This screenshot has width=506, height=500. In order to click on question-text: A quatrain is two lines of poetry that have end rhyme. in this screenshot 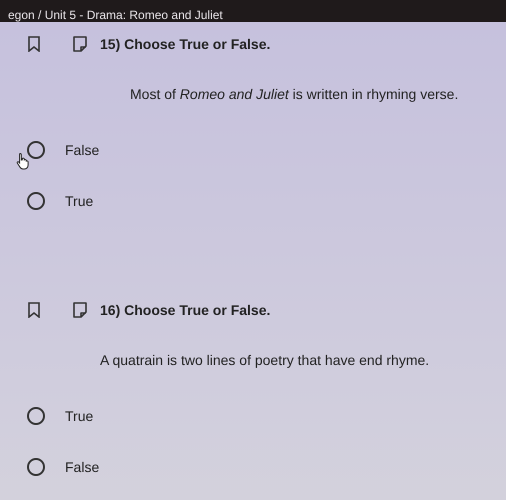, I will do `click(265, 360)`.